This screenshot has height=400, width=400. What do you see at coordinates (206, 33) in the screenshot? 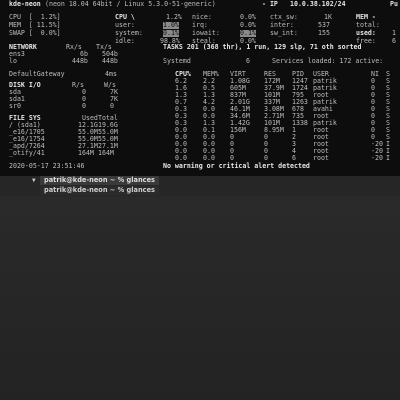
I see `cpu-iowait-label: iowait:` at bounding box center [206, 33].